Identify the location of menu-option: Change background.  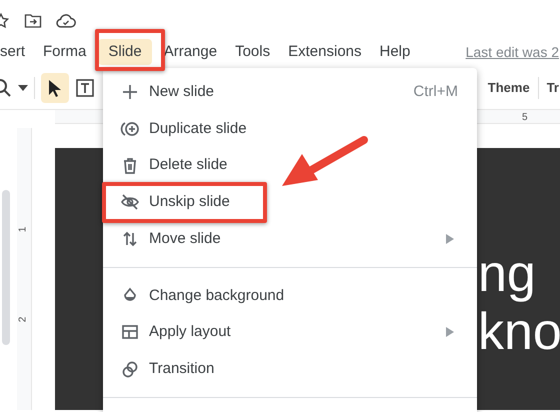
(290, 295).